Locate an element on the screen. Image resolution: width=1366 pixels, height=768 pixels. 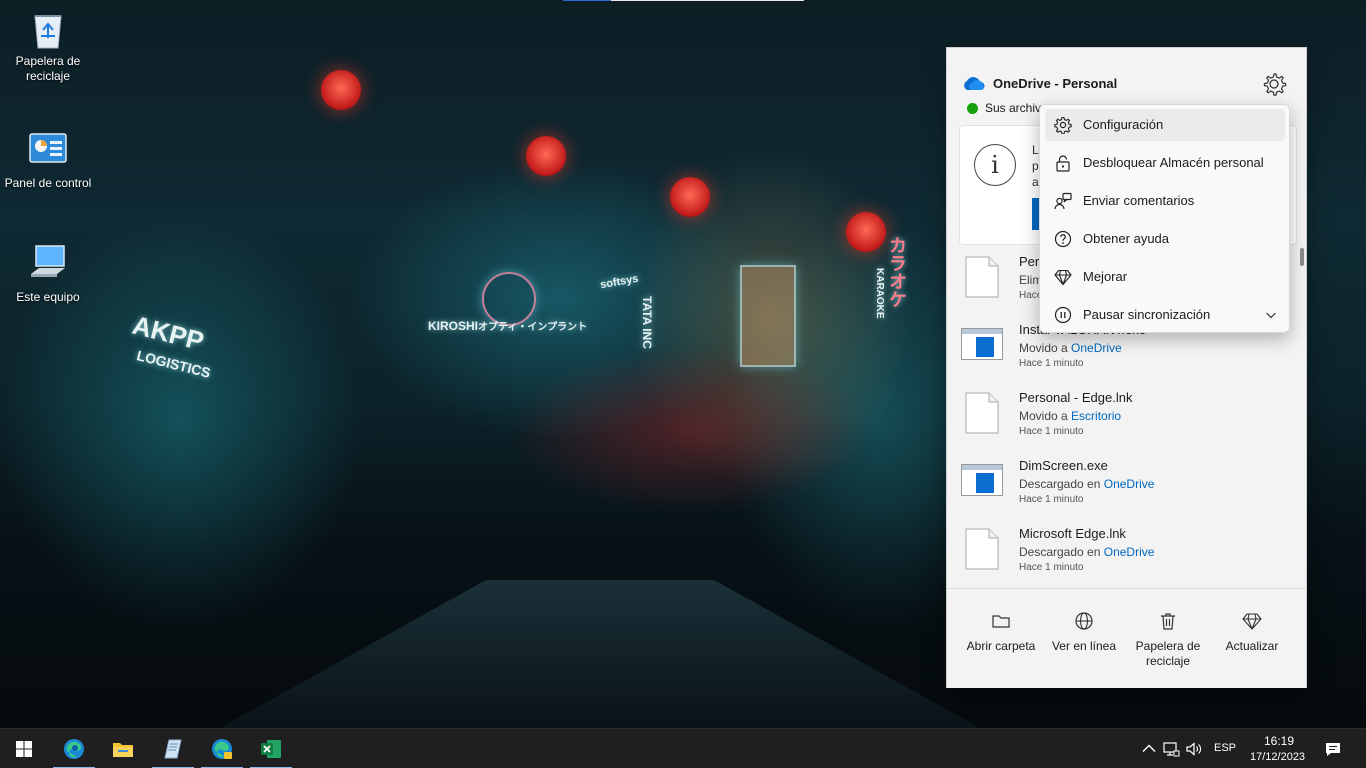
help-icon is located at coordinates (1063, 239).